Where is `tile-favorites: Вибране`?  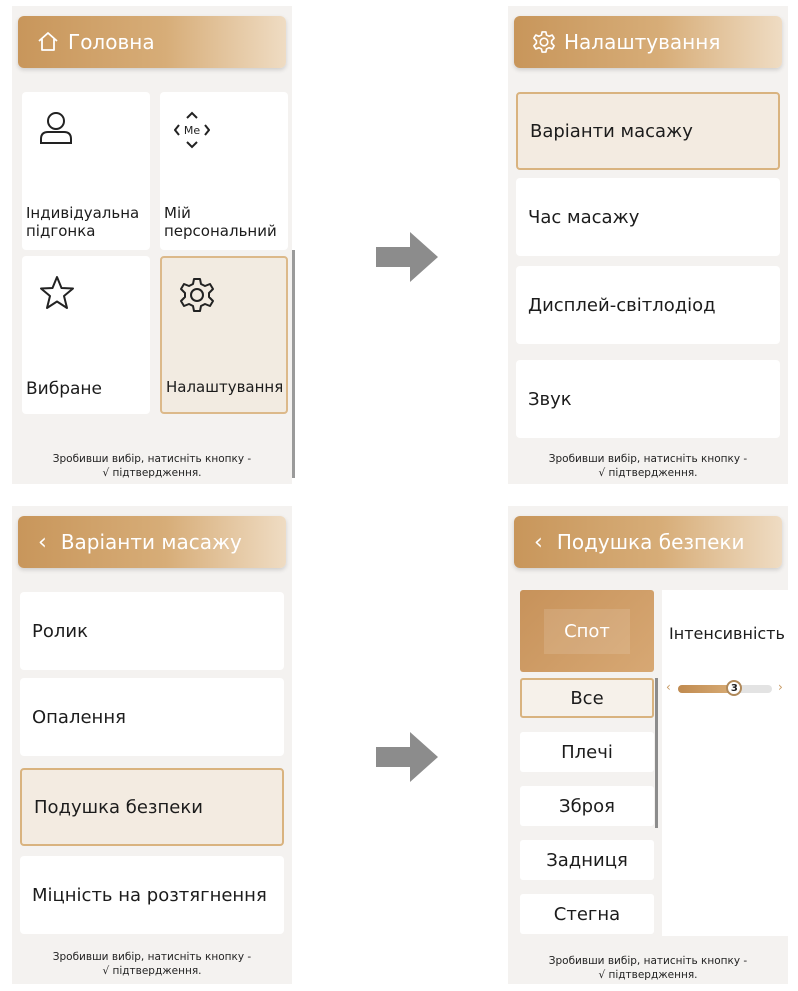 tile-favorites: Вибране is located at coordinates (86, 335).